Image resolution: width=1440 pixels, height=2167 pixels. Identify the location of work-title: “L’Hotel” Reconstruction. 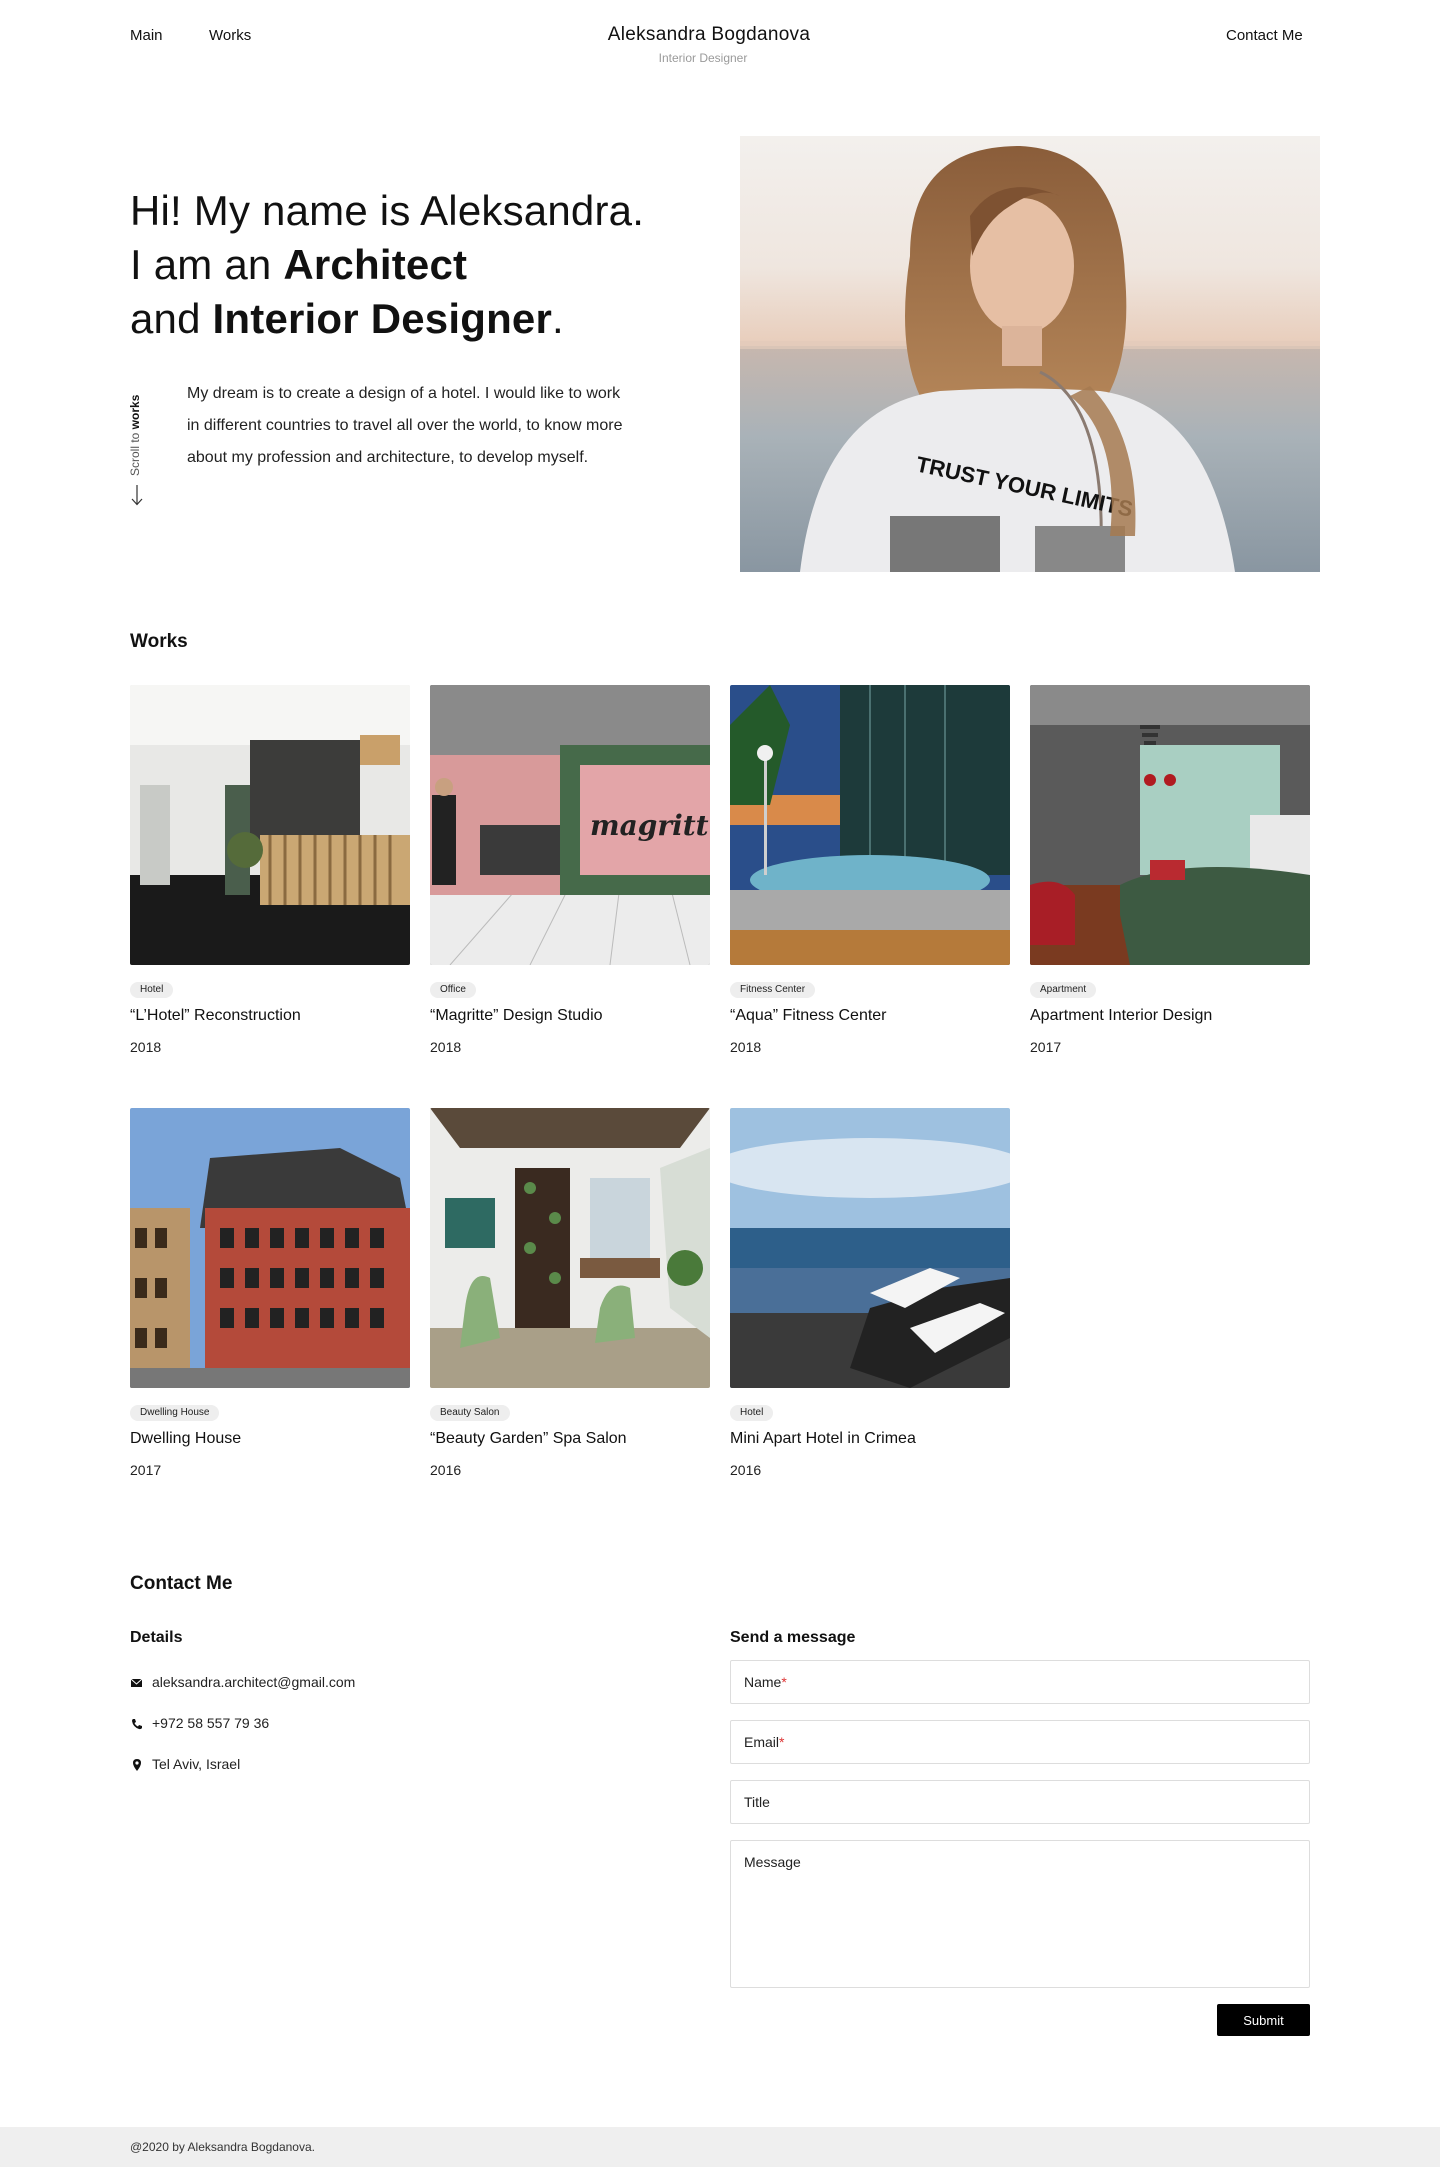
(215, 1016).